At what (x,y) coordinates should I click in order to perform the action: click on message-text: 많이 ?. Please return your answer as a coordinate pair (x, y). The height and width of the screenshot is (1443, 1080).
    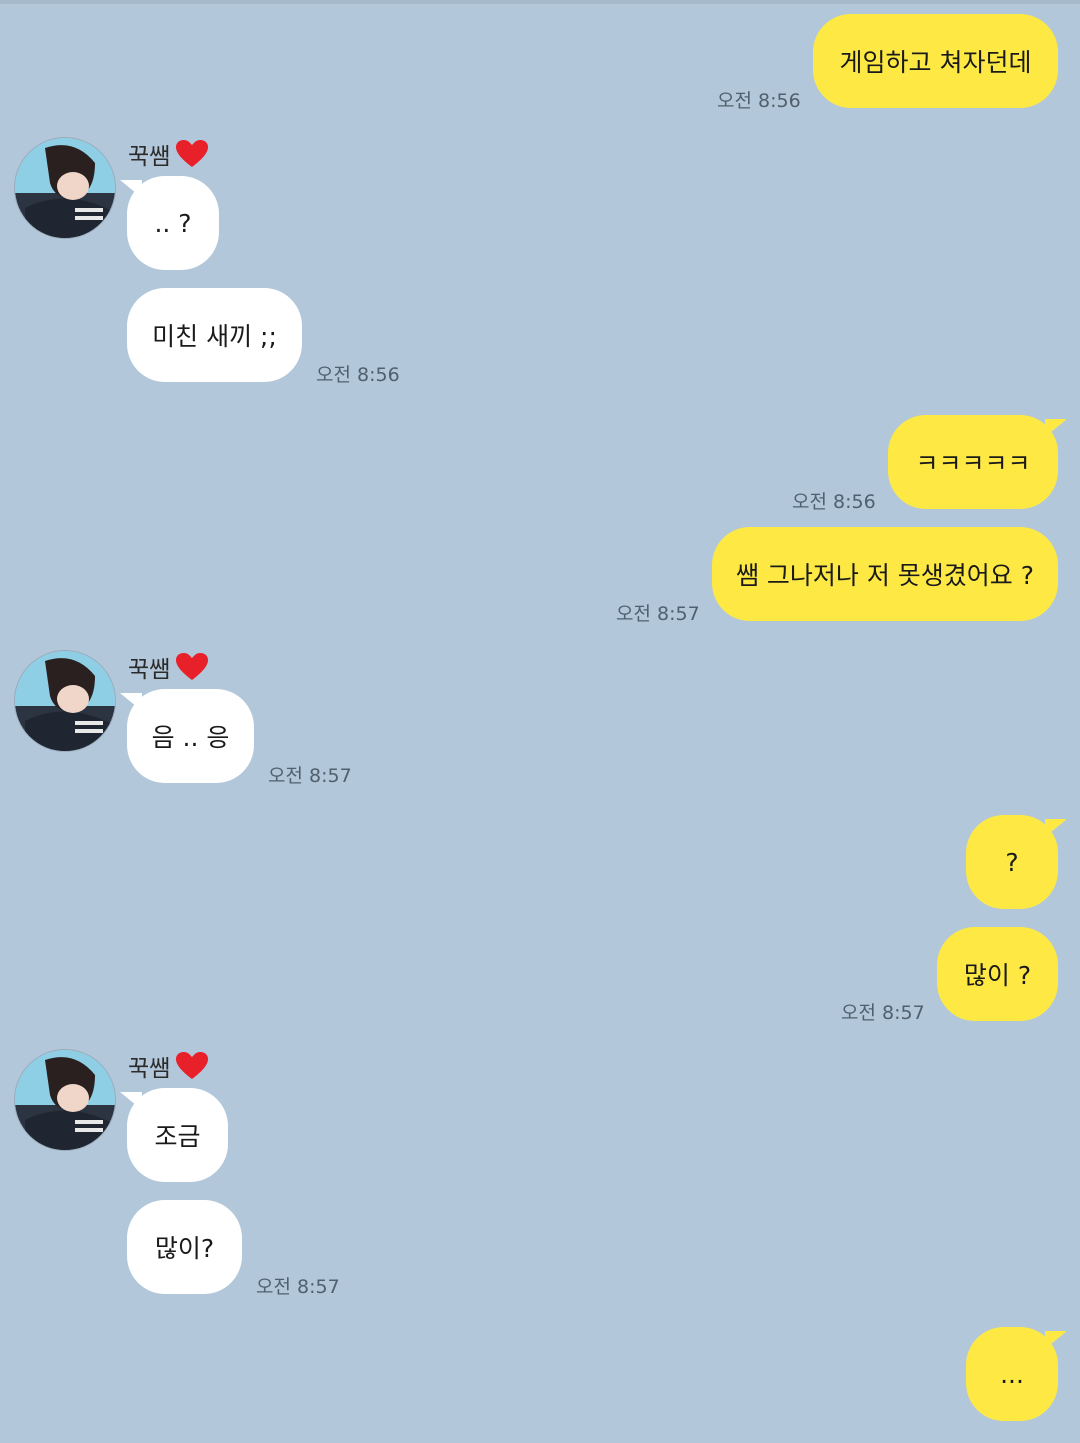
    Looking at the image, I should click on (997, 975).